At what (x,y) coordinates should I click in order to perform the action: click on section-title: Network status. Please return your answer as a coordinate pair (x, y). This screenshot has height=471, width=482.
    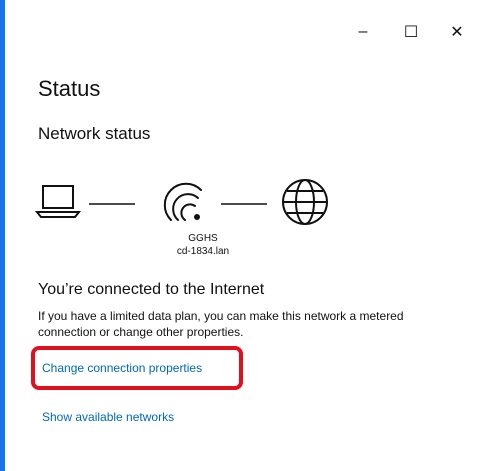
    Looking at the image, I should click on (94, 133).